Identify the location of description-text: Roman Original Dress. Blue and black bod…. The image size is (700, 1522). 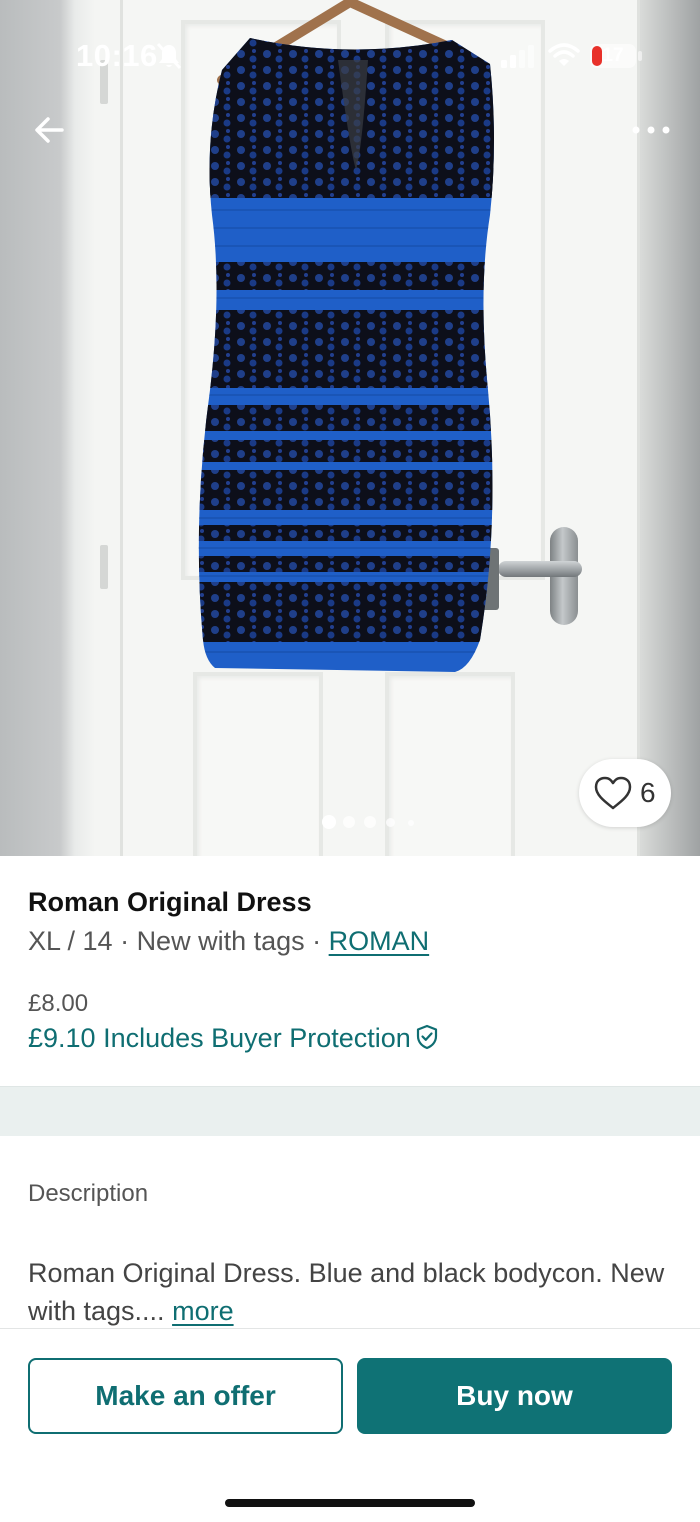
(353, 1292).